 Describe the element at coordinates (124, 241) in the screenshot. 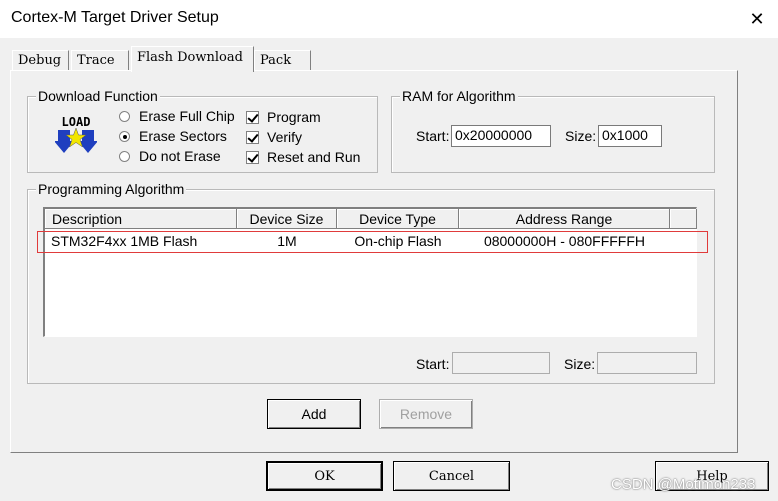

I see `cell-description: STM32F4xx 1MB Flash` at that location.